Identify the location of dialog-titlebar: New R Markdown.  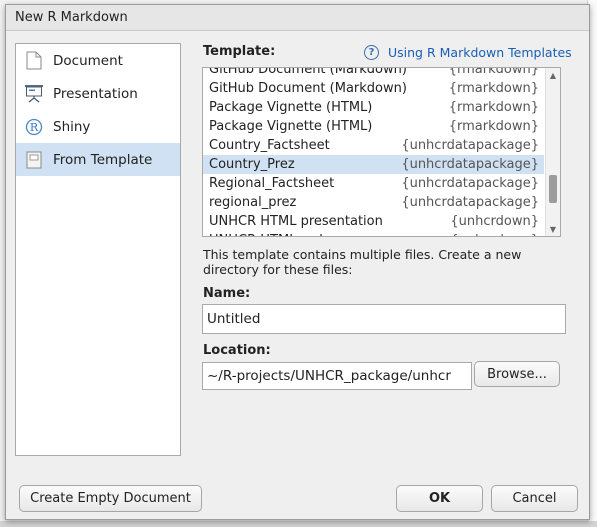
(297, 18).